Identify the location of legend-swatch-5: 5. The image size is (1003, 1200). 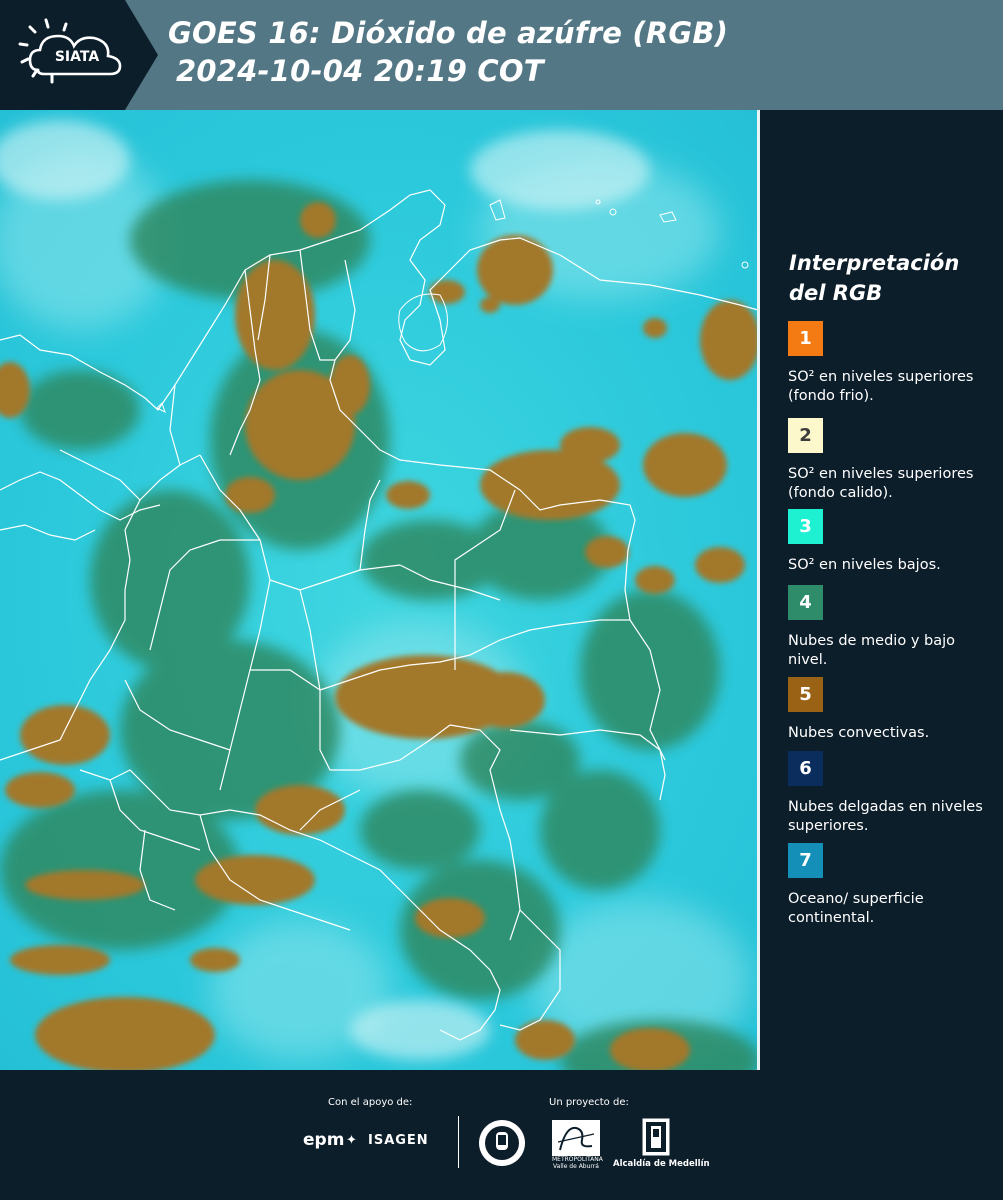
(805, 694).